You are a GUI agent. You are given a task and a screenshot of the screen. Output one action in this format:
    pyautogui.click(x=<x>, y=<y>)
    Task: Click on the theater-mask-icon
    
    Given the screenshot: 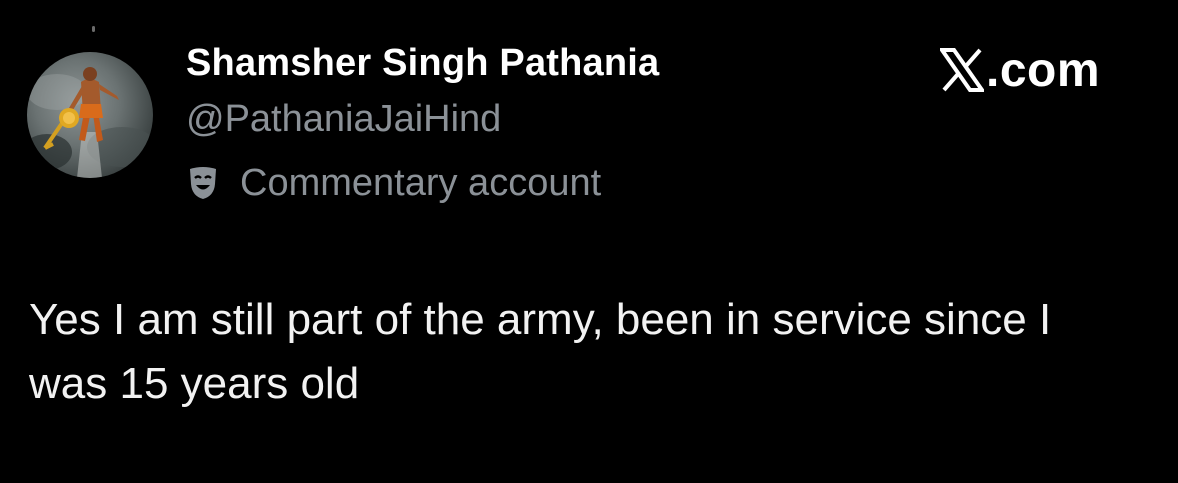 What is the action you would take?
    pyautogui.click(x=203, y=183)
    